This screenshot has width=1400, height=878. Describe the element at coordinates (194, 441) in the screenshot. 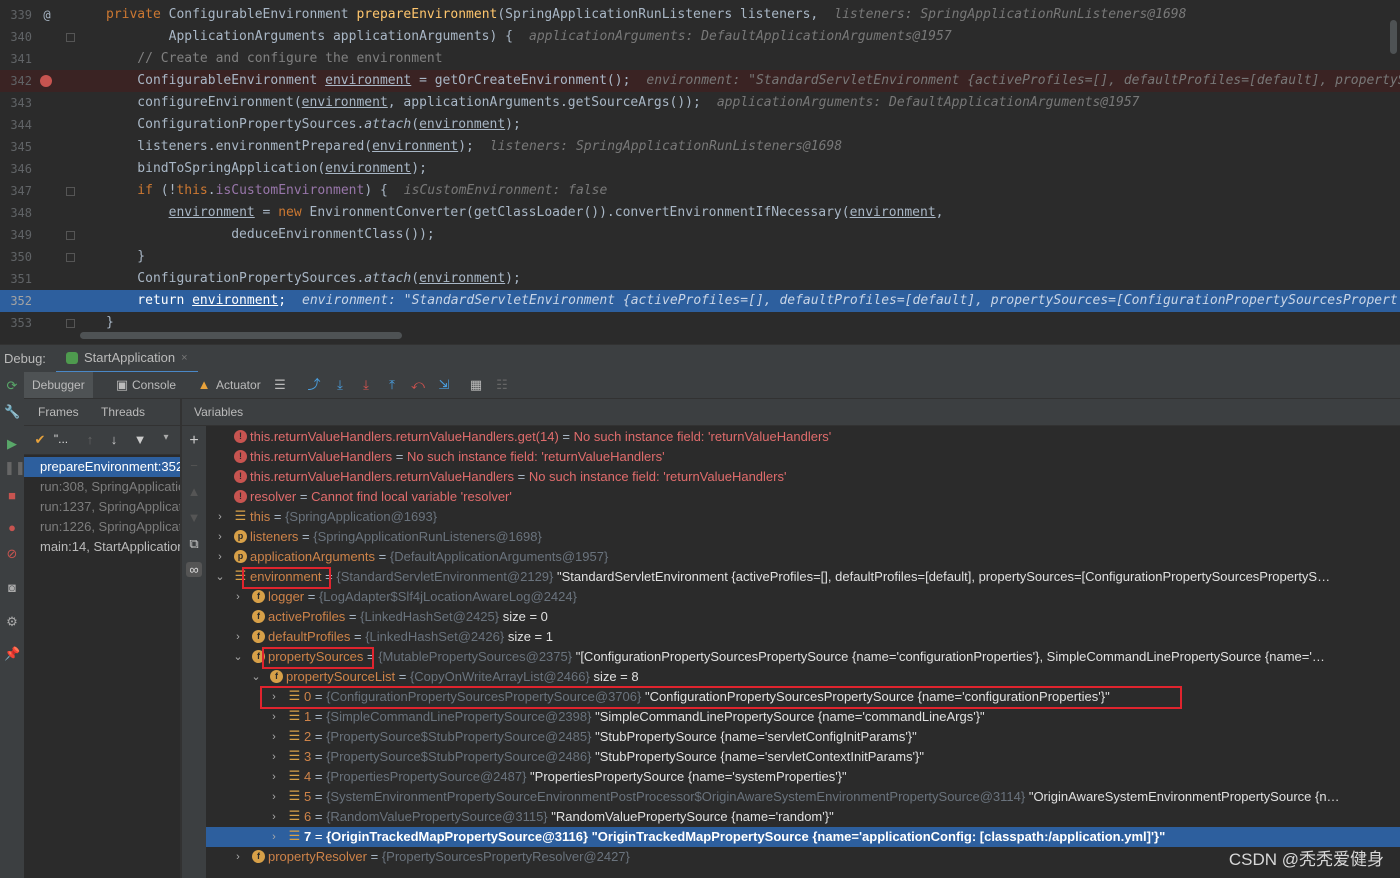

I see `add-watch-icon: +` at that location.